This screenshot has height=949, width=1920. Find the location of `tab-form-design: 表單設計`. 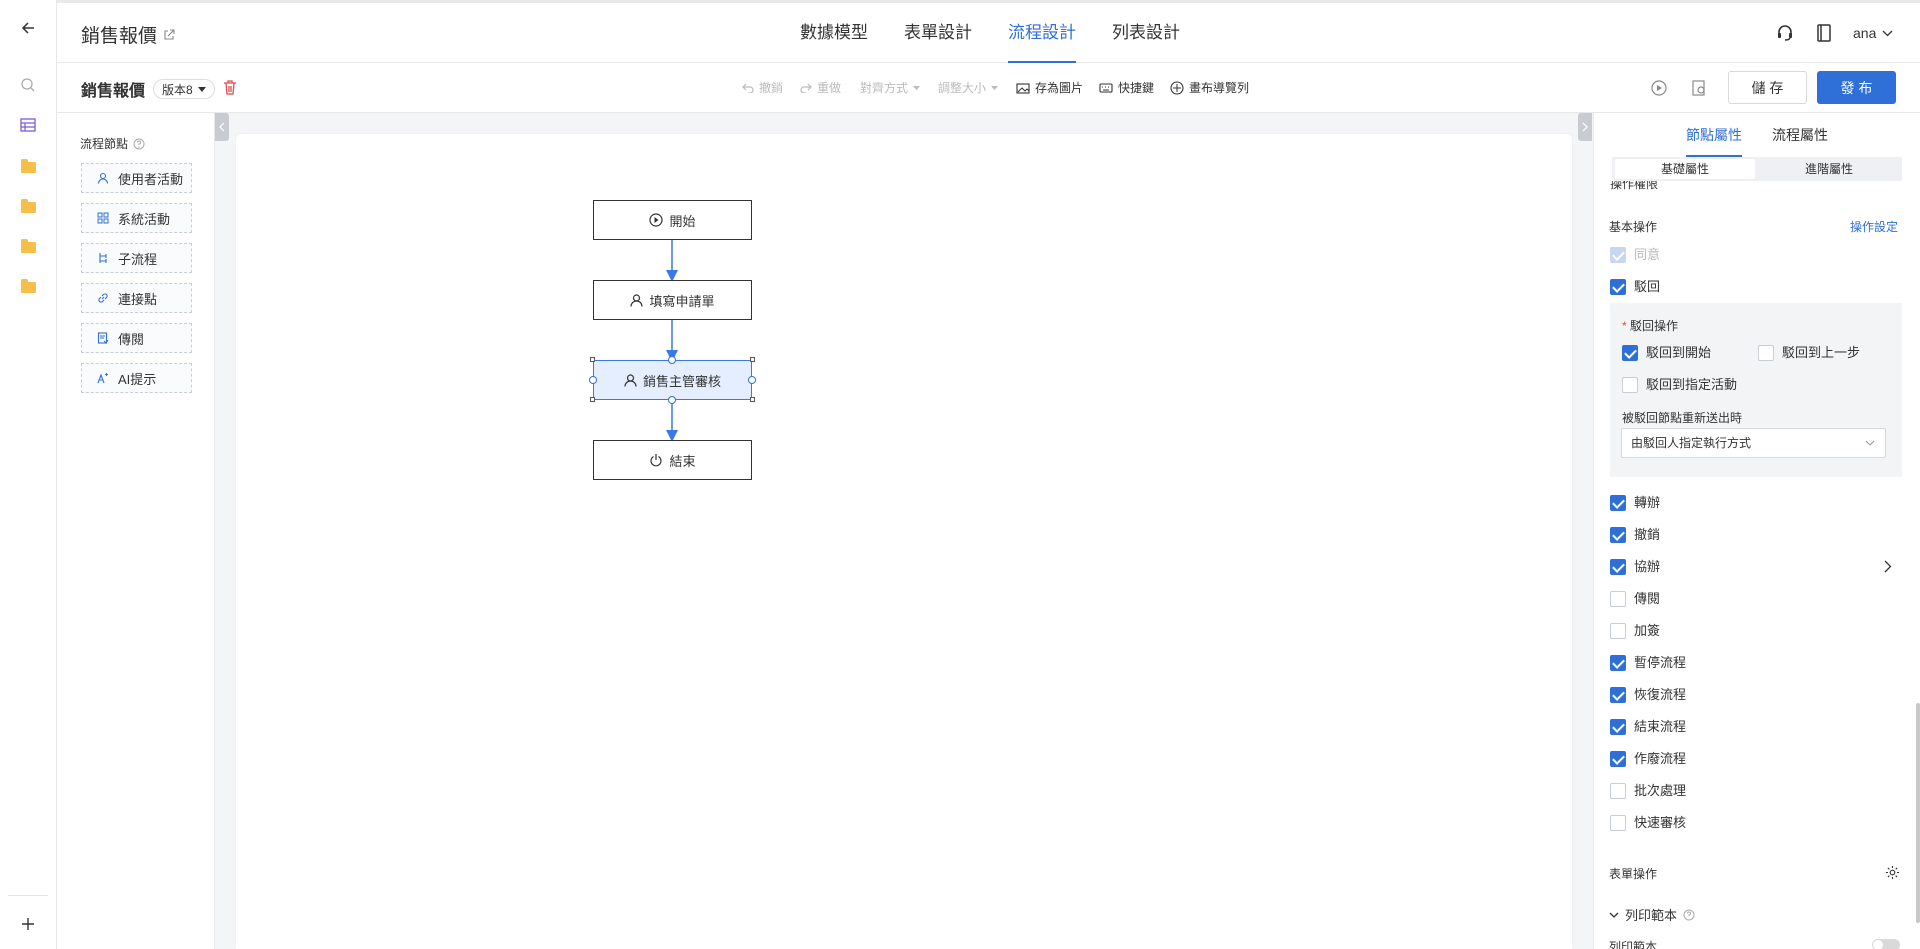

tab-form-design: 表單設計 is located at coordinates (938, 33).